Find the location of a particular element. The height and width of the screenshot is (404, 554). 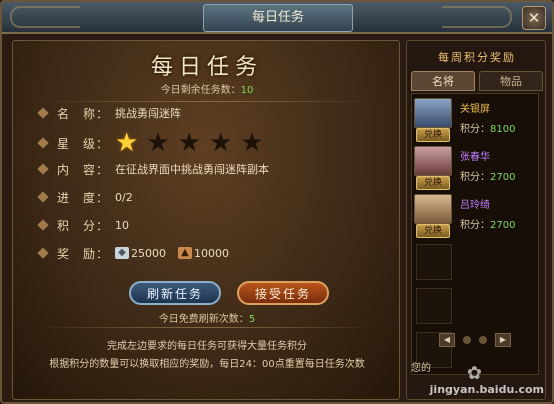

remaining-value: 10 is located at coordinates (247, 90).